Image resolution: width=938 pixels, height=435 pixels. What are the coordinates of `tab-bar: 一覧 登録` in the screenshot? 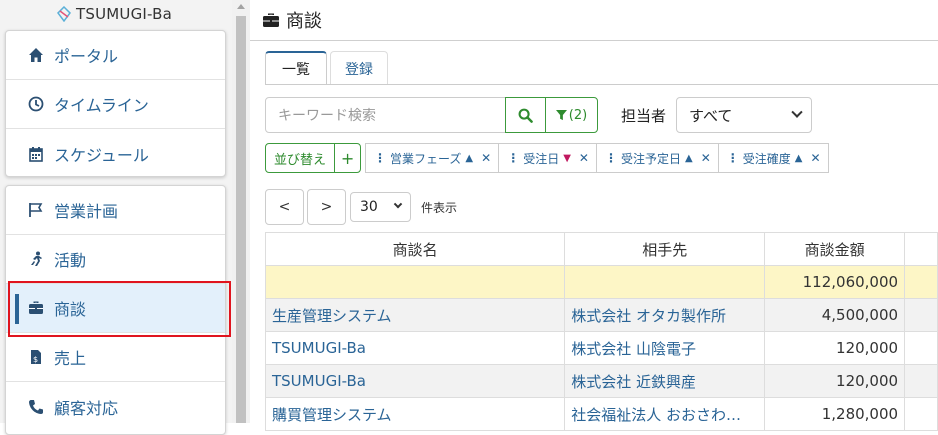 It's located at (328, 68).